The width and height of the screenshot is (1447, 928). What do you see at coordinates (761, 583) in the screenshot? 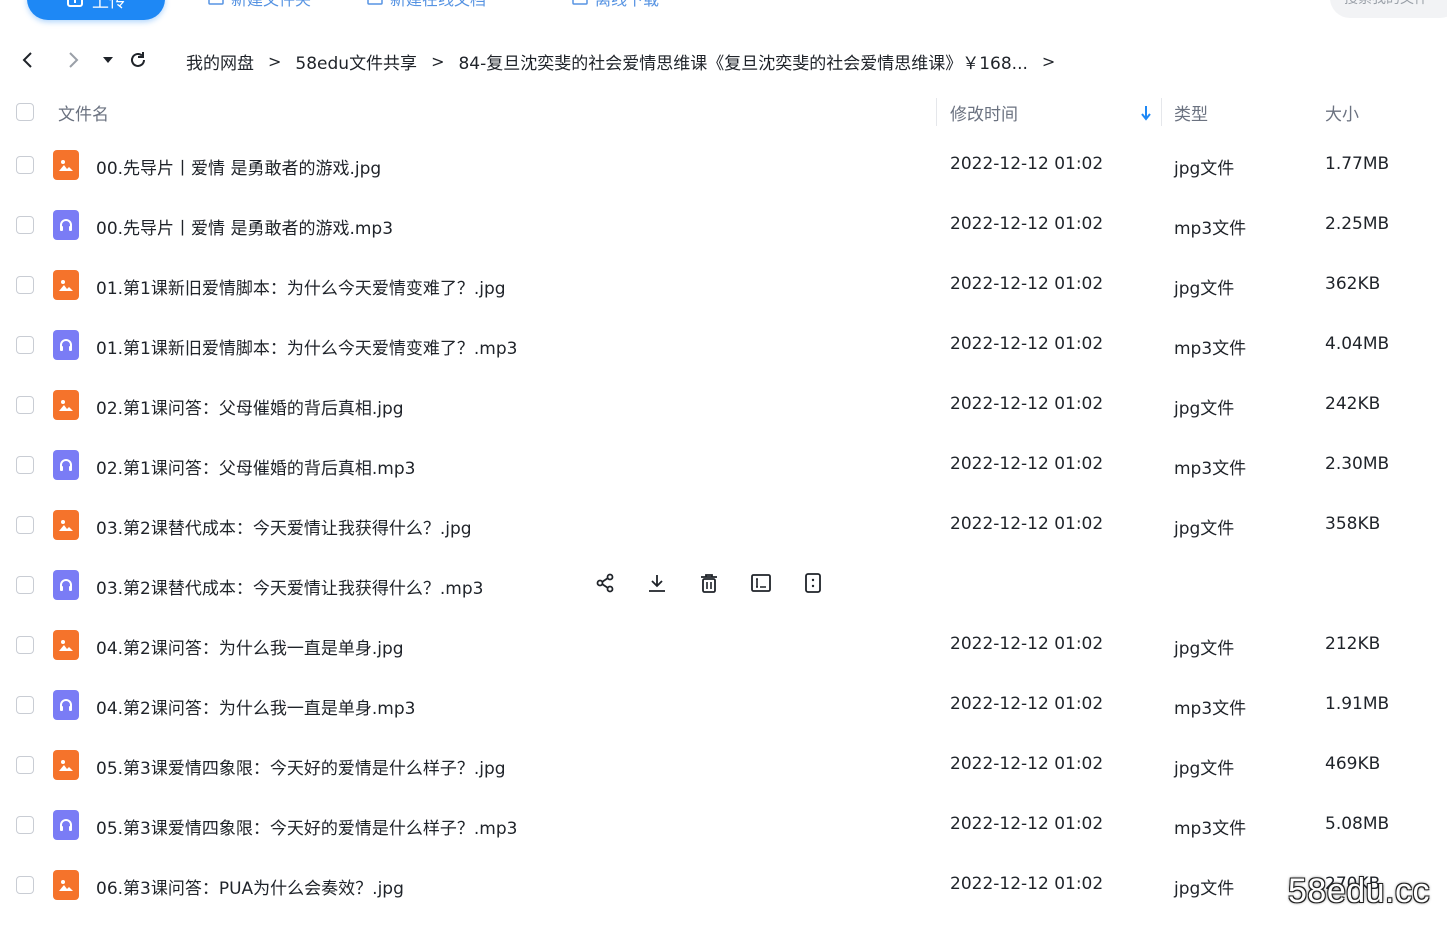
I see `rename-icon` at bounding box center [761, 583].